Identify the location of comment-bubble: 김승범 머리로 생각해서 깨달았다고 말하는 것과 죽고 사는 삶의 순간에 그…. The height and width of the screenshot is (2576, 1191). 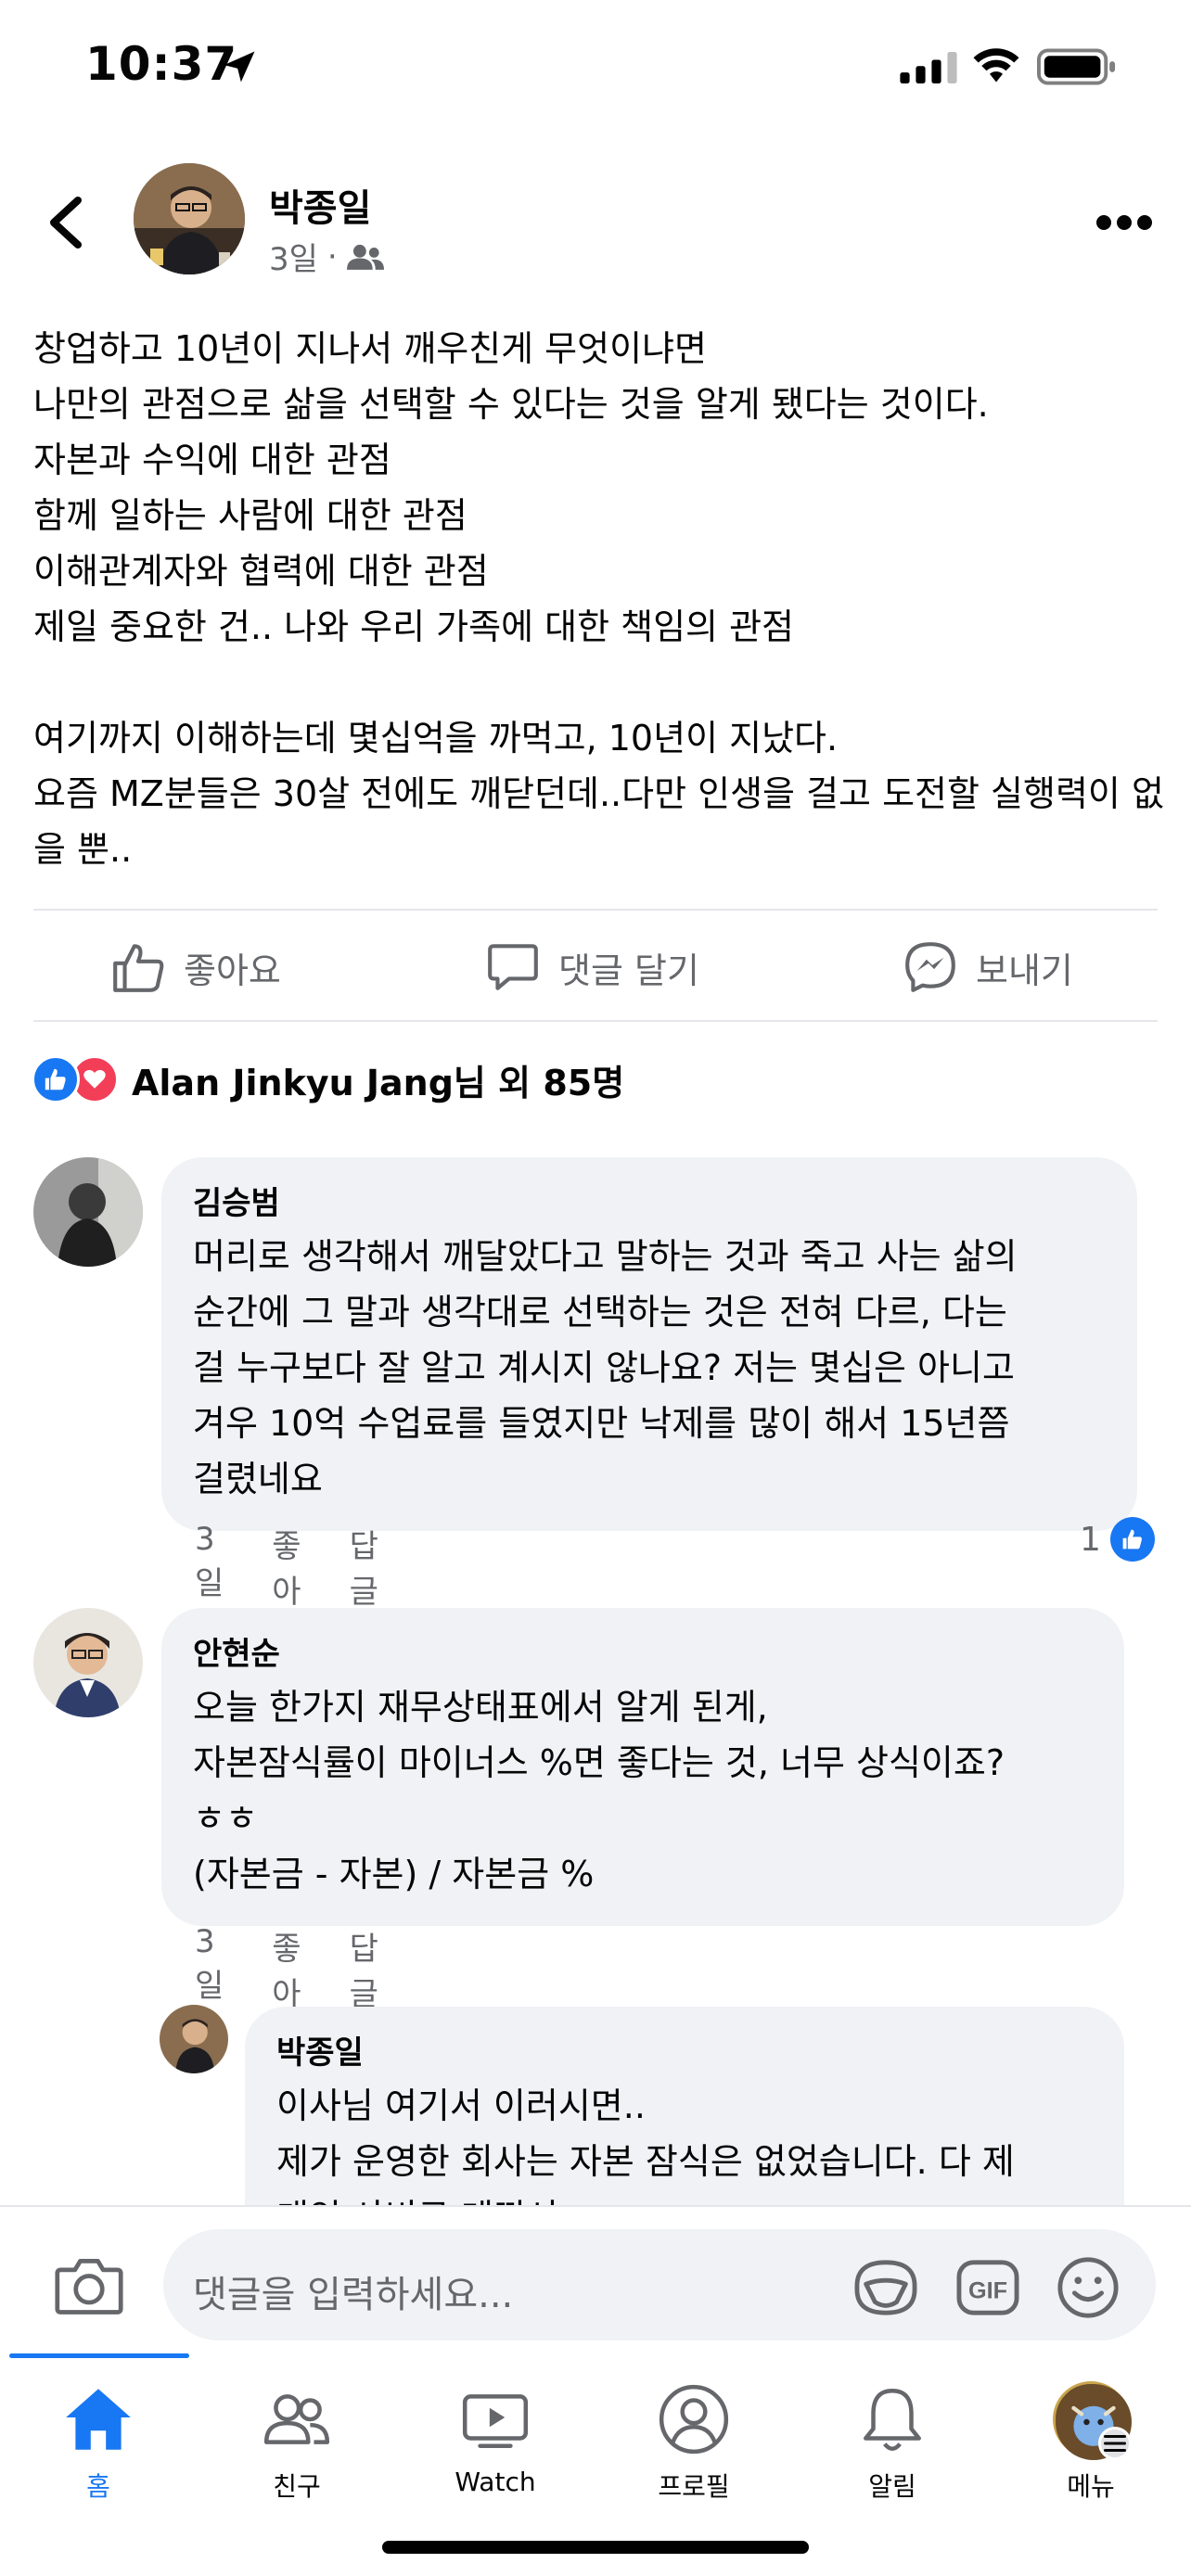
(649, 1344).